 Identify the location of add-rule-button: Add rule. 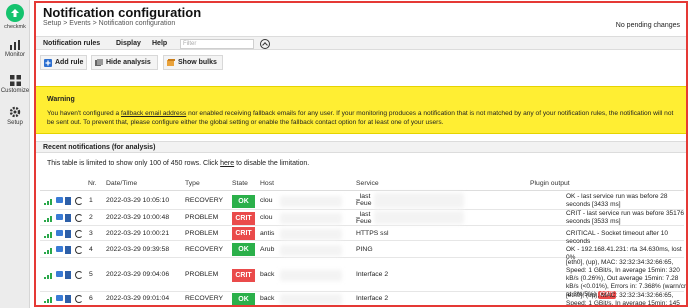
(63, 62).